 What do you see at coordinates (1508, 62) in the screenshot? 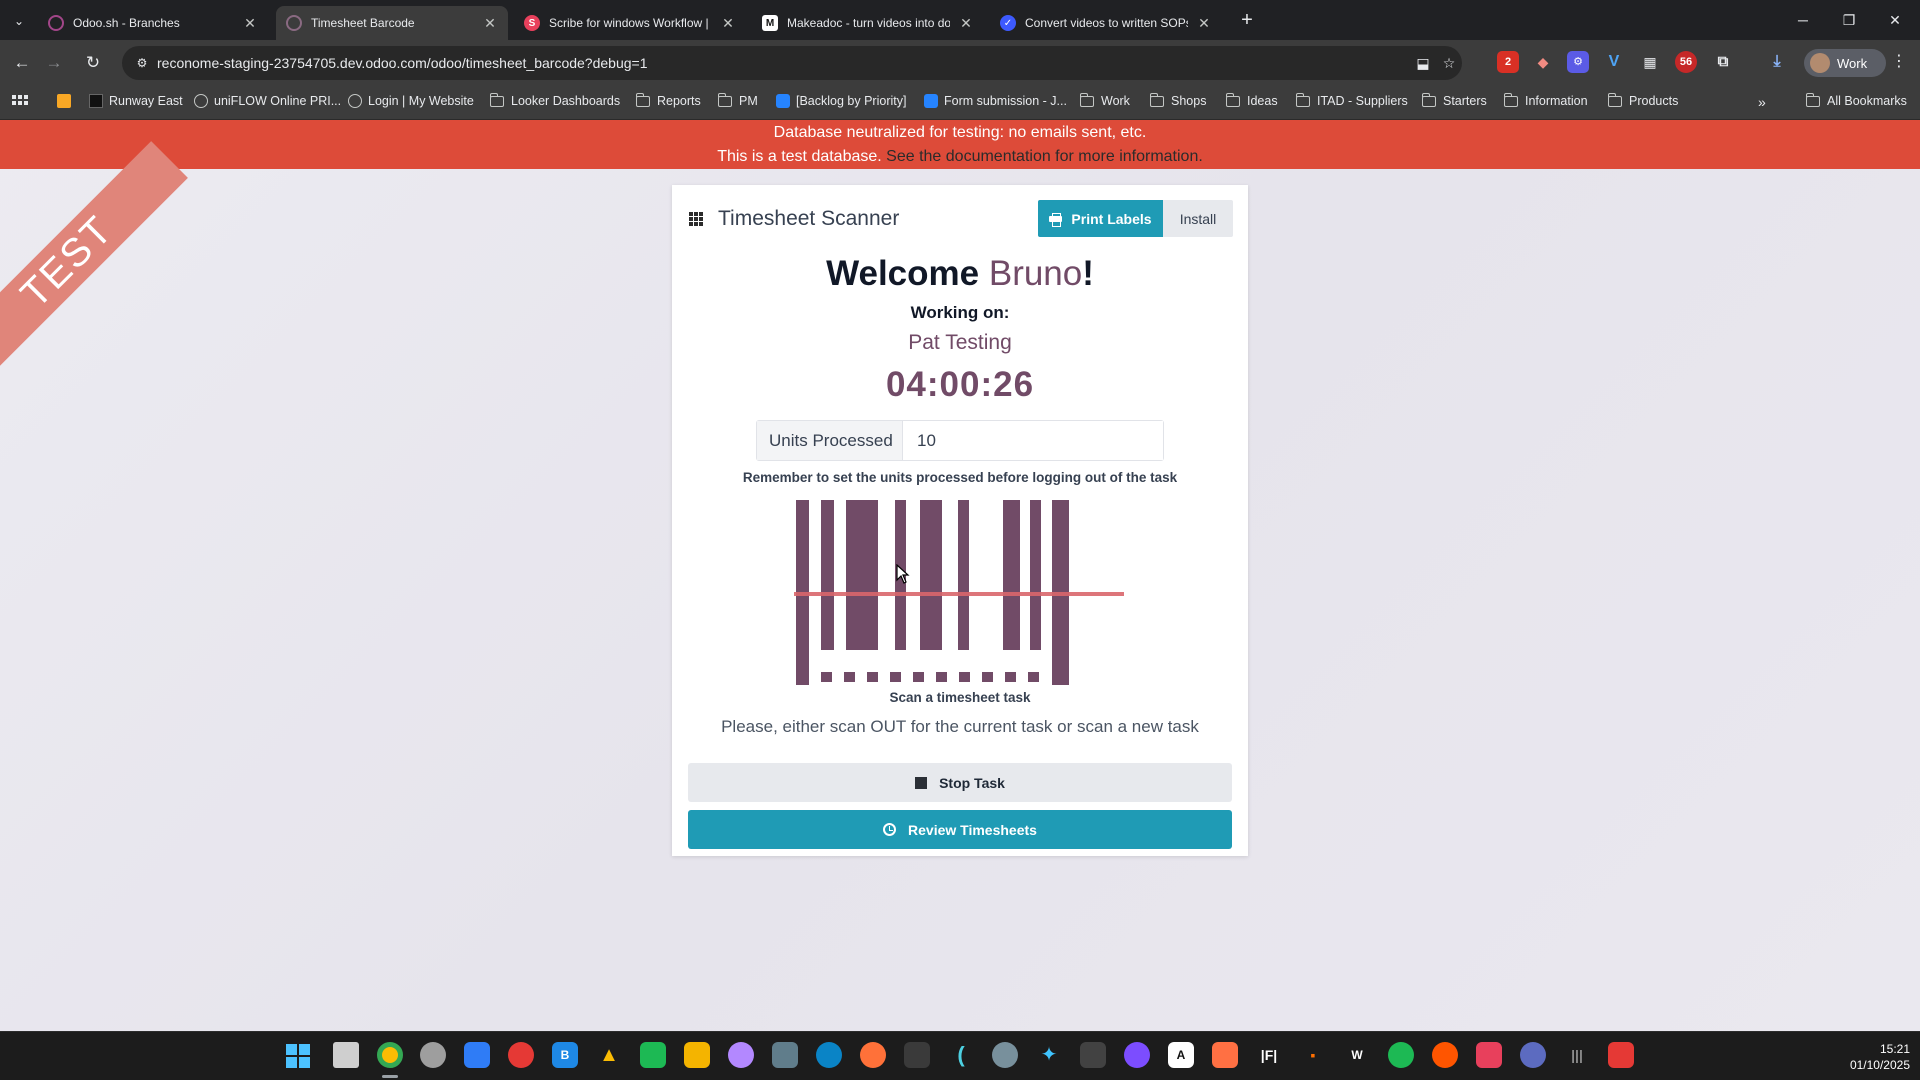
I see `extension-badge-icon: 2` at bounding box center [1508, 62].